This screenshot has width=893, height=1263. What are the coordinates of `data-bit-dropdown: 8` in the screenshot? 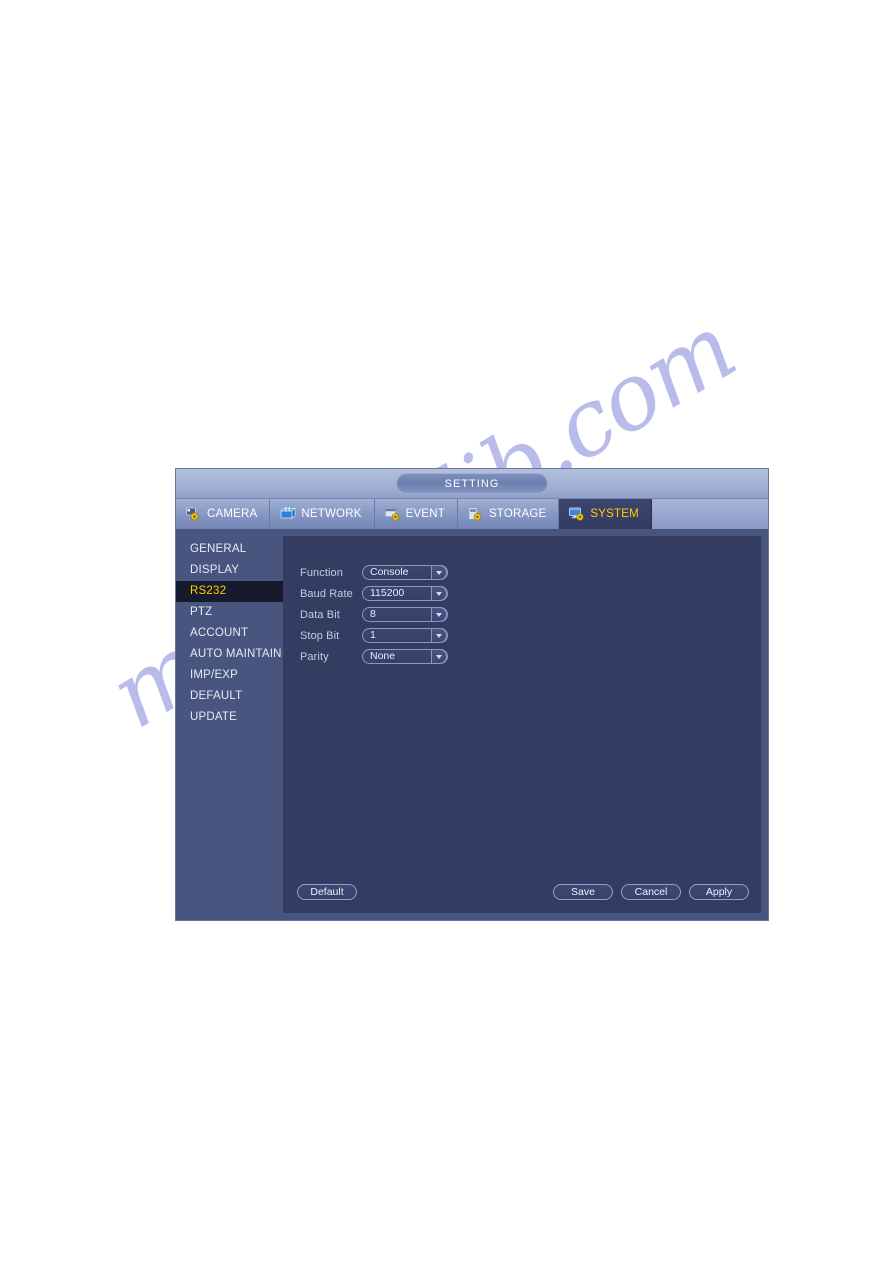 It's located at (405, 614).